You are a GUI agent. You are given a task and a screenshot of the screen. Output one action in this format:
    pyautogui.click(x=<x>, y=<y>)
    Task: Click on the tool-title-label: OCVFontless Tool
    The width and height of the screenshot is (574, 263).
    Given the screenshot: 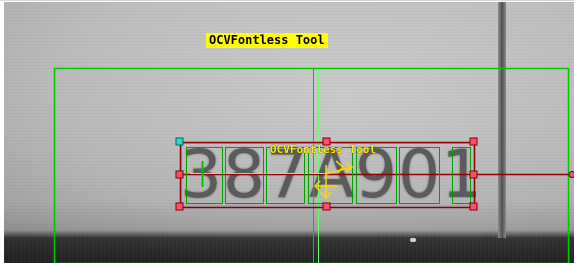 What is the action you would take?
    pyautogui.click(x=267, y=40)
    